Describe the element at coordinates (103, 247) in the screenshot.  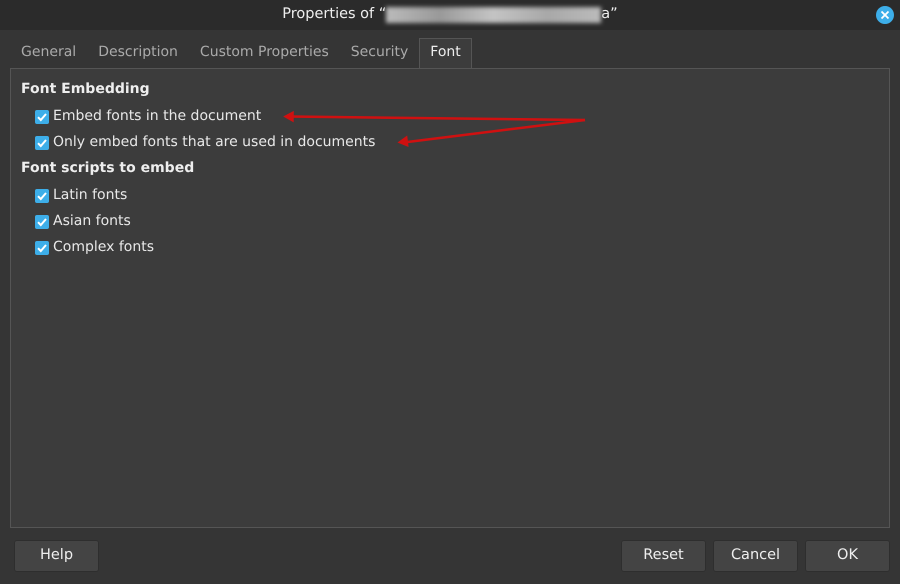
I see `checkbox-label: Complex fonts` at that location.